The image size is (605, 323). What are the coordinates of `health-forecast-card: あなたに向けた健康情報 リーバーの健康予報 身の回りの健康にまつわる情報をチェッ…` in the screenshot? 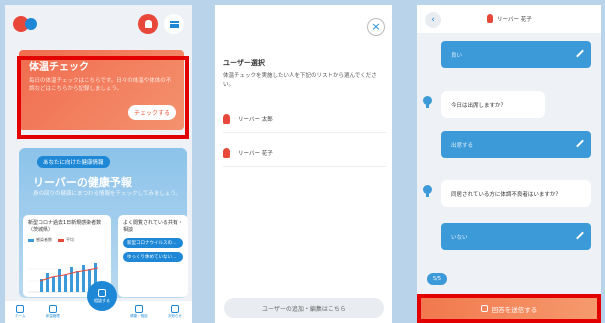 It's located at (103, 223).